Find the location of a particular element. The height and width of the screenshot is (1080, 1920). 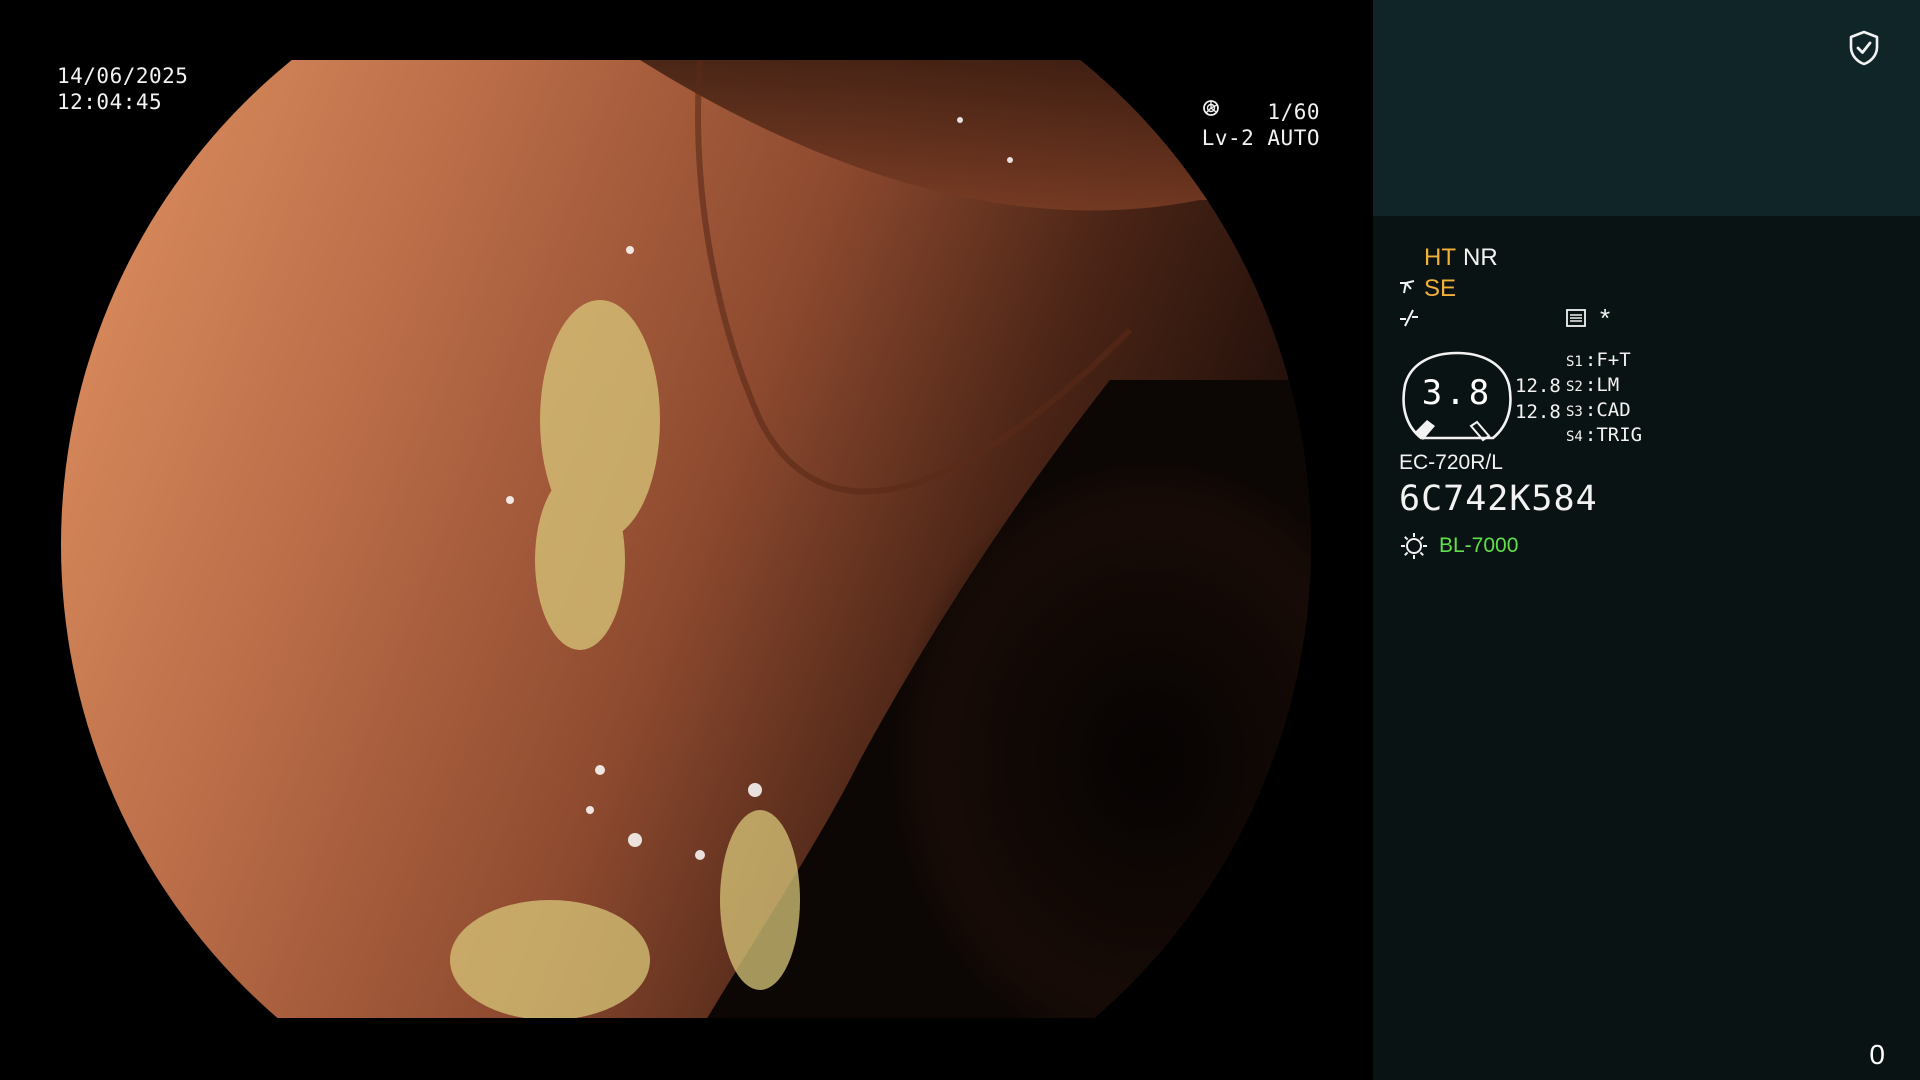

switch-value: LM is located at coordinates (1608, 385).